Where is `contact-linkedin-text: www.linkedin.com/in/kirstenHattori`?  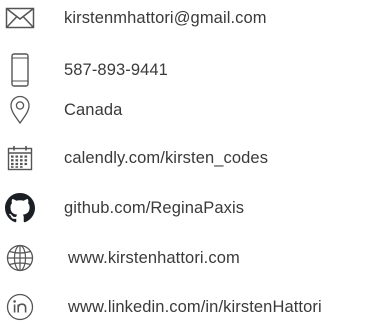 contact-linkedin-text: www.linkedin.com/in/kirstenHattori is located at coordinates (195, 307).